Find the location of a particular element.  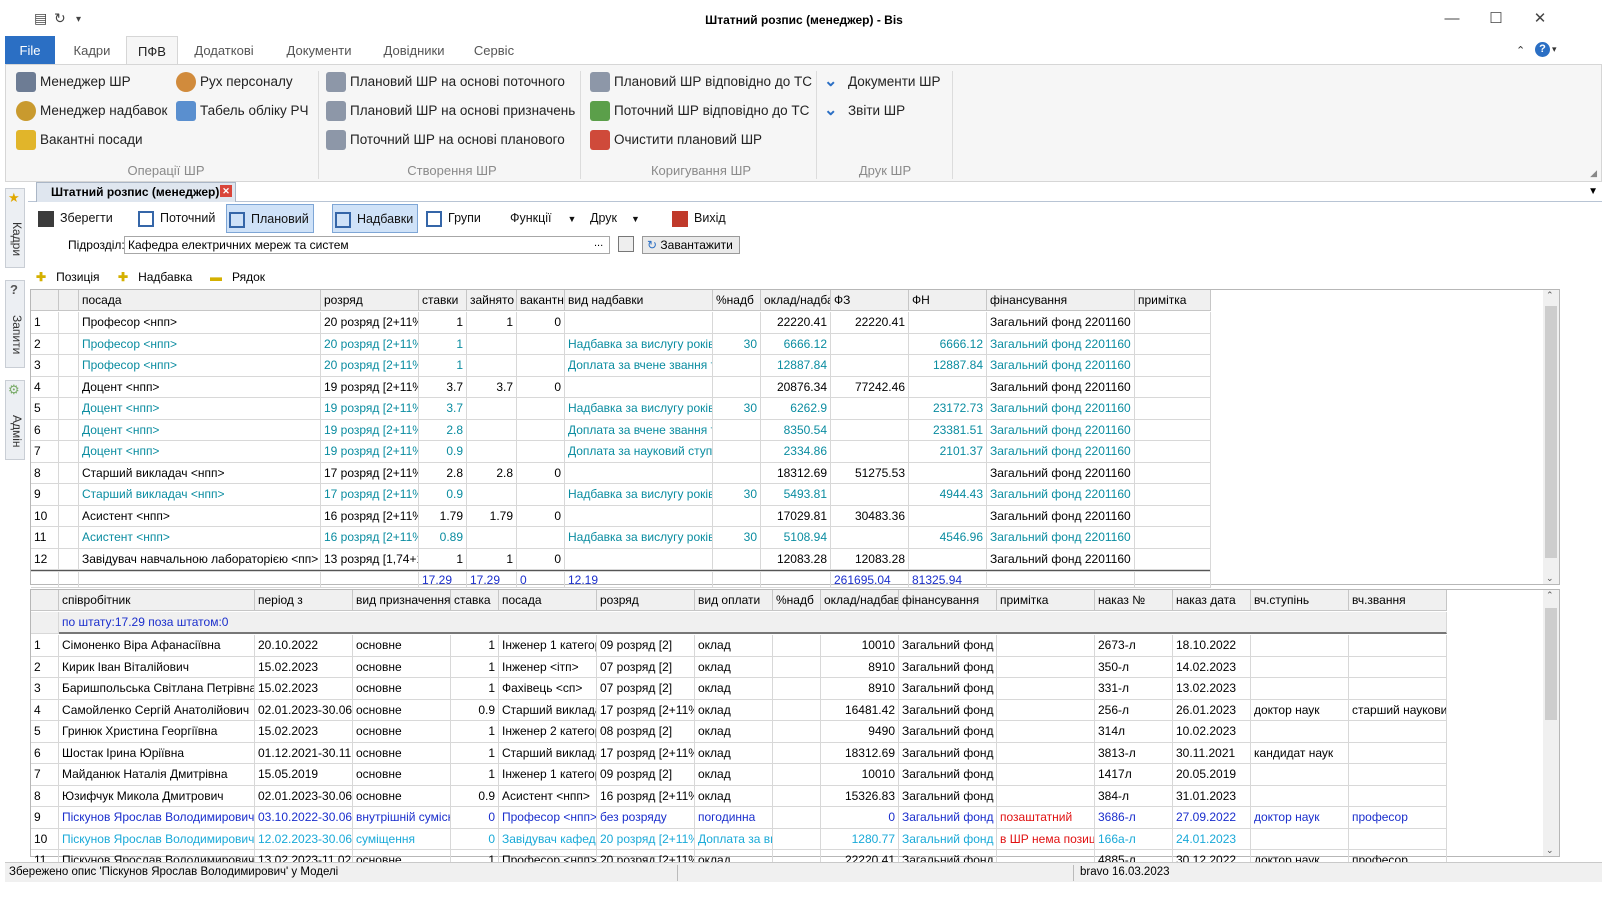

table-cell: Асистент <нпп> is located at coordinates (548, 796).